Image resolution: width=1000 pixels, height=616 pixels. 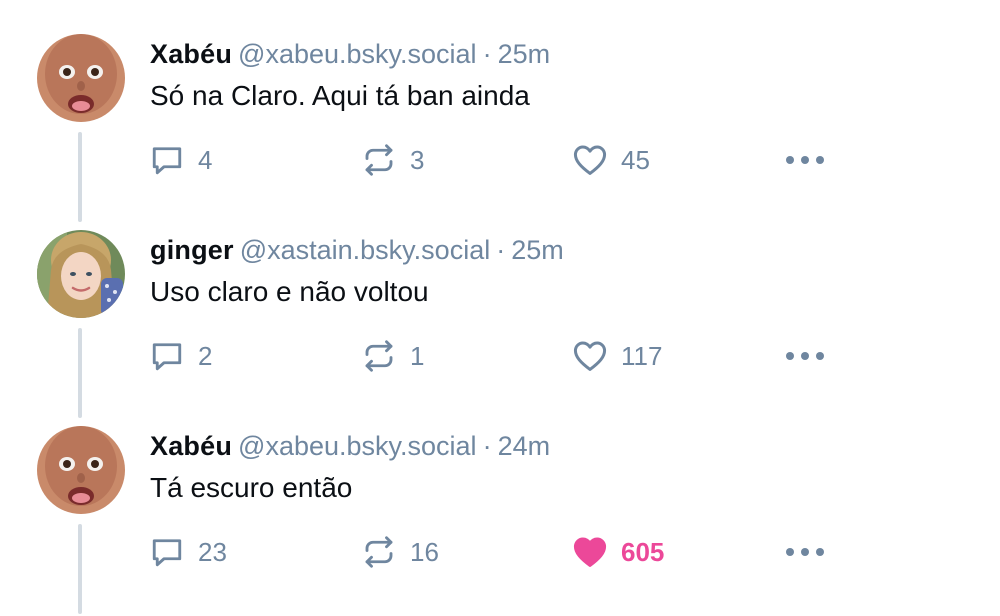 What do you see at coordinates (500, 552) in the screenshot?
I see `post-actions: 23 16 605` at bounding box center [500, 552].